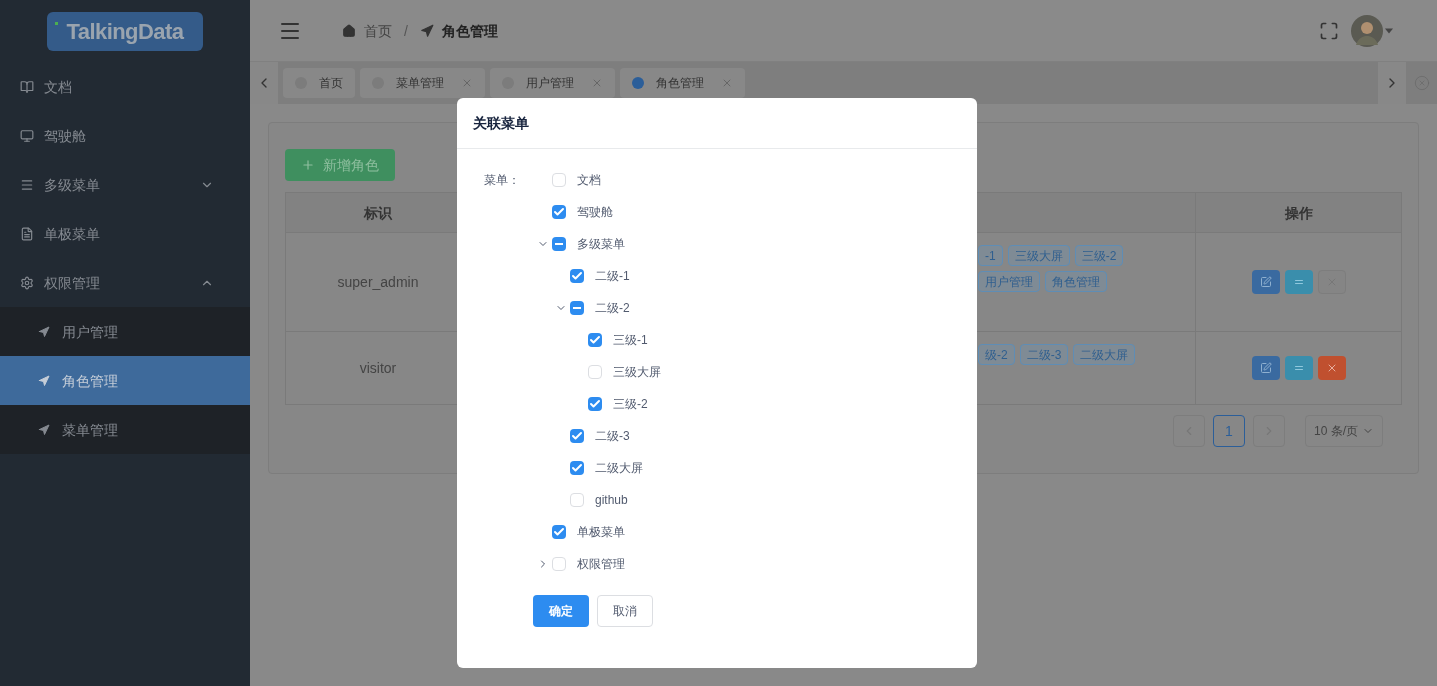 The width and height of the screenshot is (1437, 686). I want to click on page-size-select: 10 条/页, so click(1344, 431).